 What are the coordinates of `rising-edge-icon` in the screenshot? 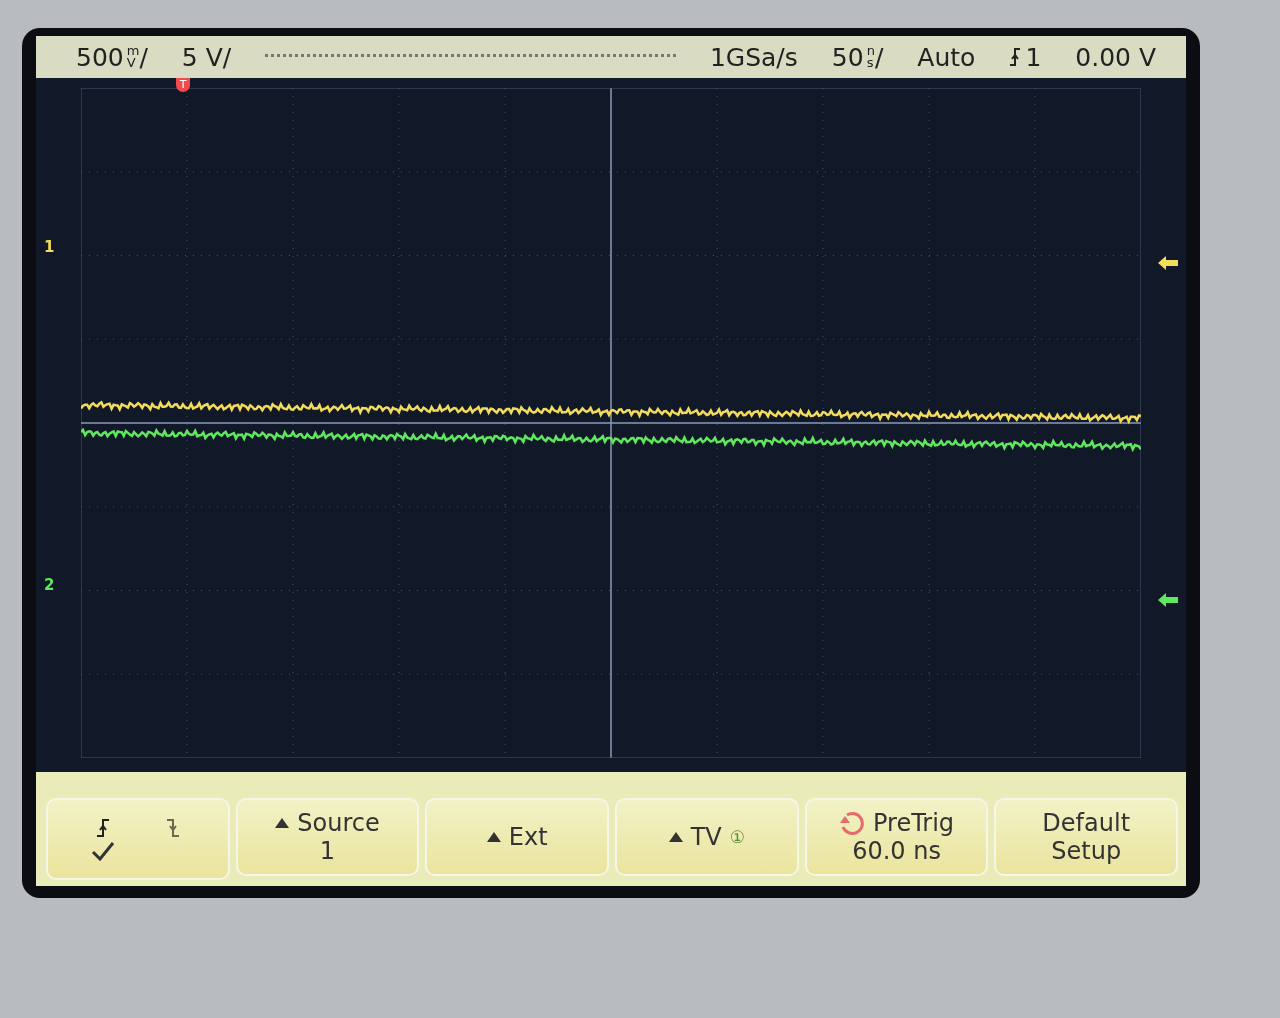 It's located at (1015, 57).